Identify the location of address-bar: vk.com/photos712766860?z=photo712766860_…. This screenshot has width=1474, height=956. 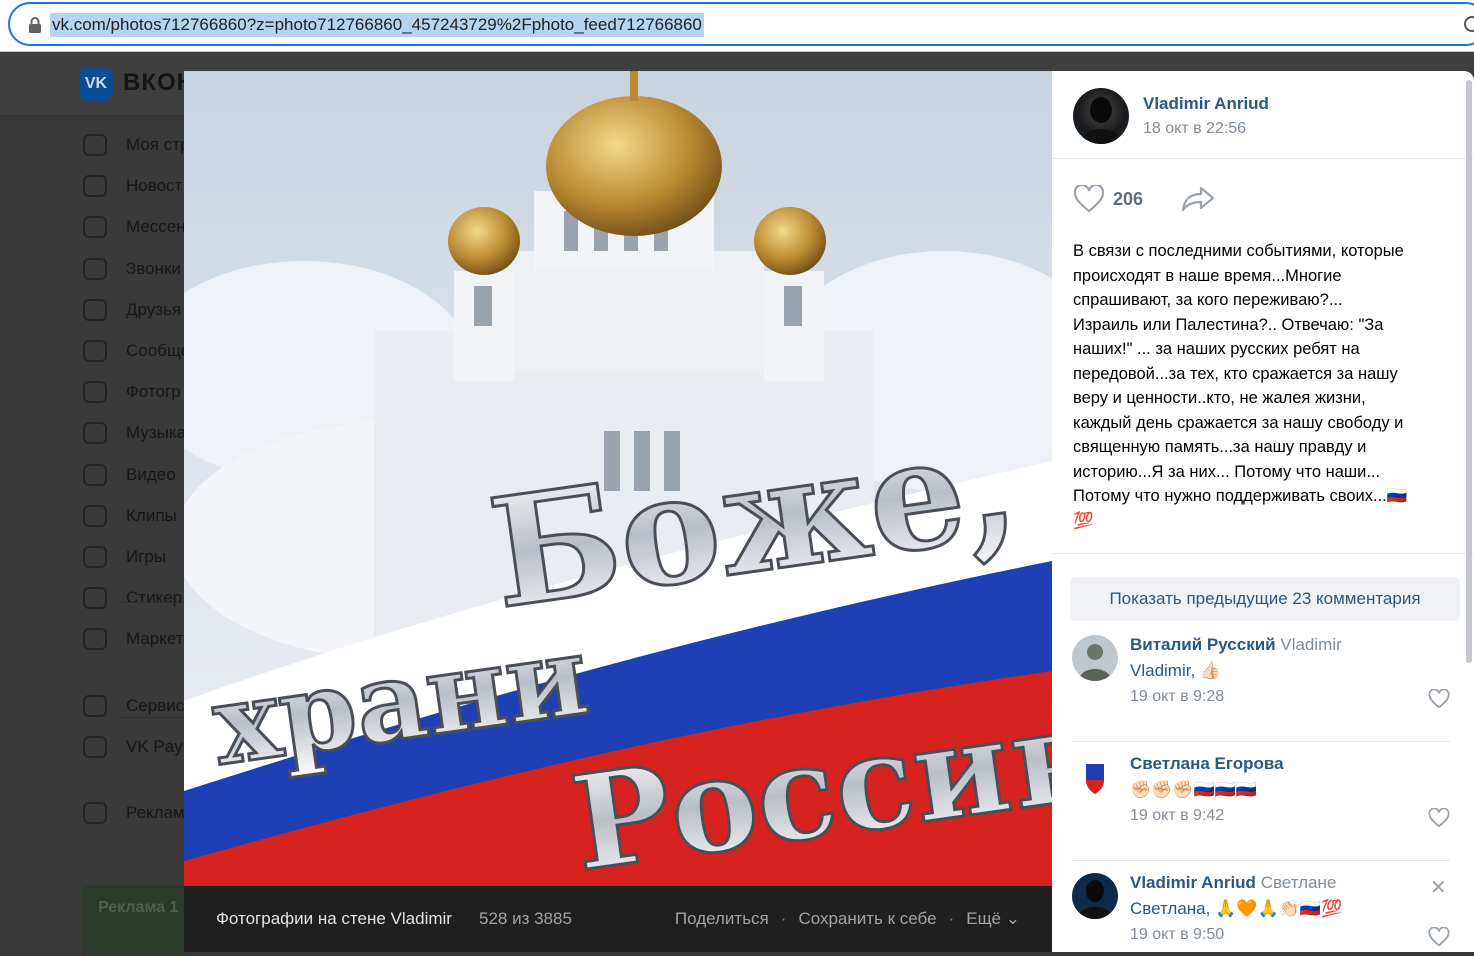
(741, 24).